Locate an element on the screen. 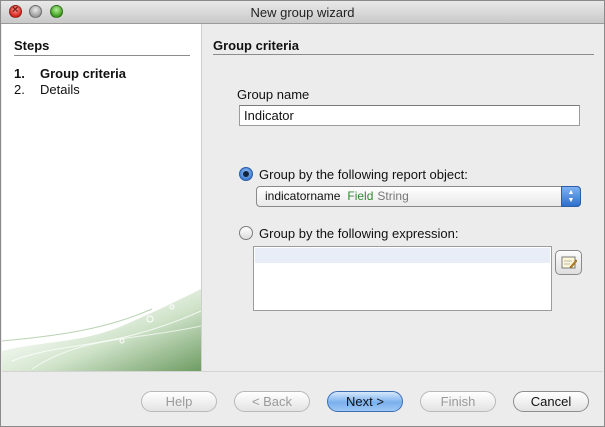 This screenshot has height=427, width=605. title-bar: × New group wizard is located at coordinates (302, 12).